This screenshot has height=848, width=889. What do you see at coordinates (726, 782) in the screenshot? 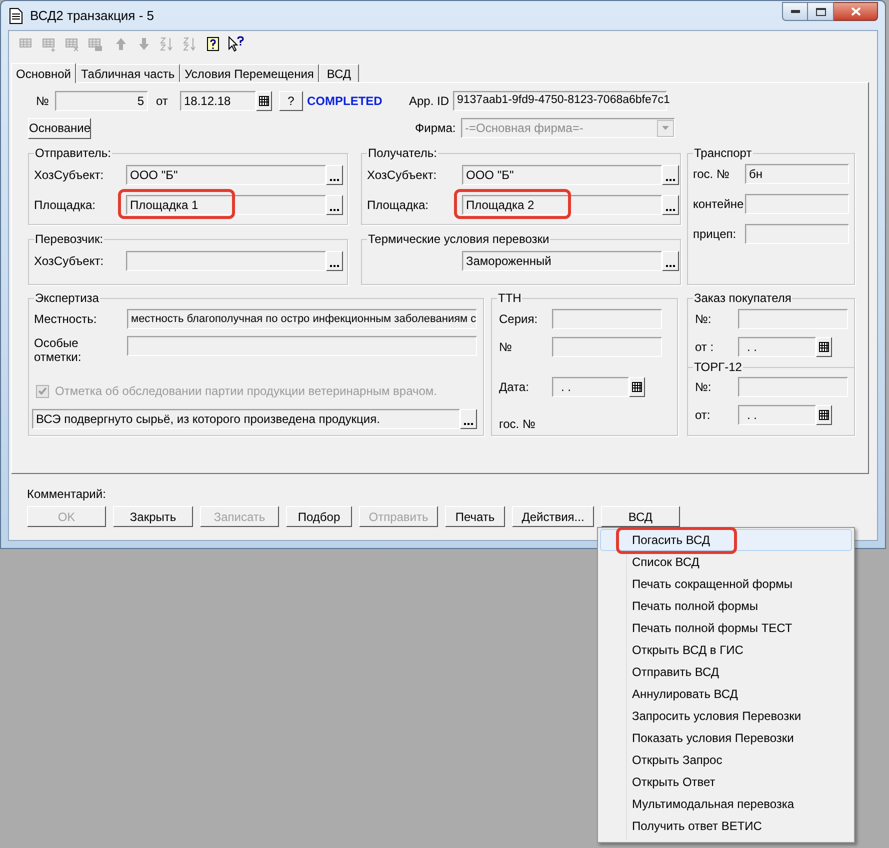
I see `menu-item: Открыть Ответ` at bounding box center [726, 782].